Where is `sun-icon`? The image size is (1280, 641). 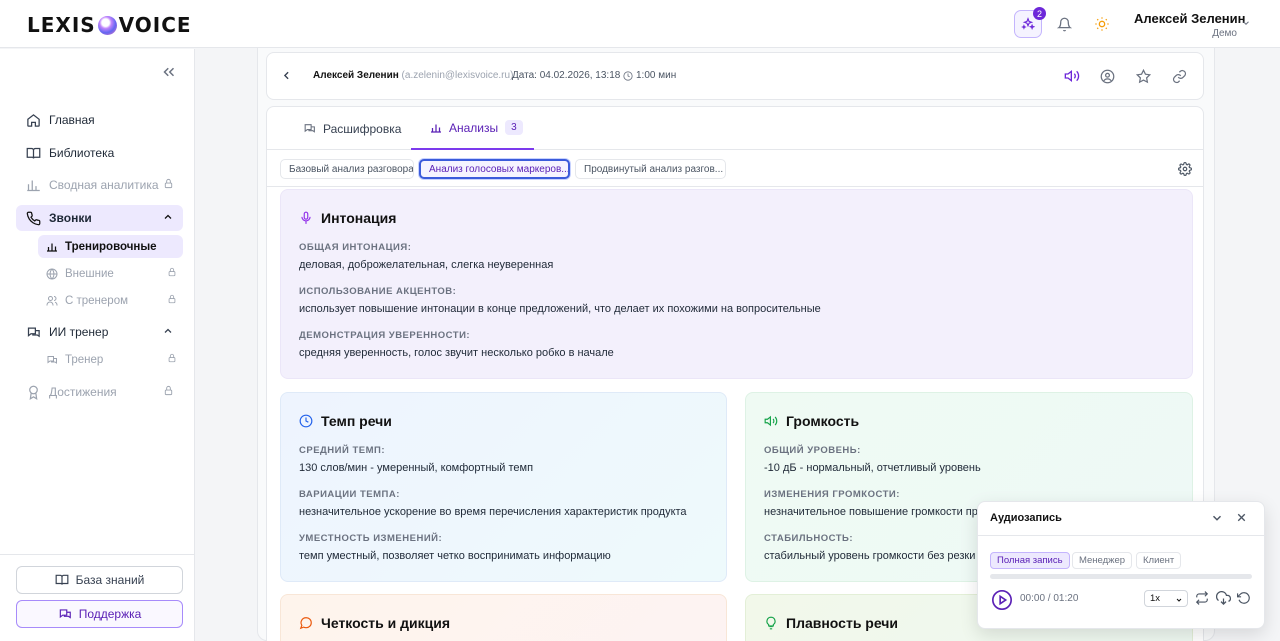 sun-icon is located at coordinates (1102, 24).